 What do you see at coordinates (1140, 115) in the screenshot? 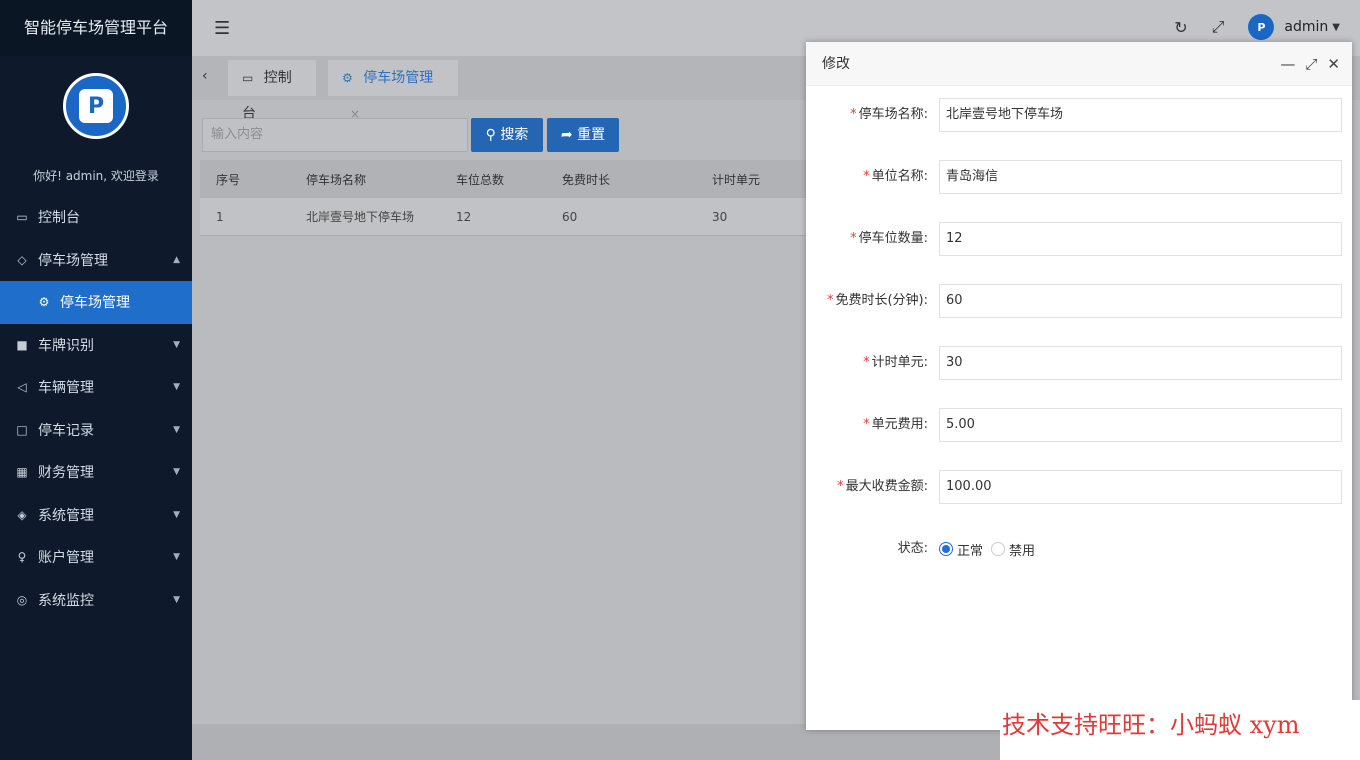
I see `parking-name-field: 北岸壹号地下停车场` at bounding box center [1140, 115].